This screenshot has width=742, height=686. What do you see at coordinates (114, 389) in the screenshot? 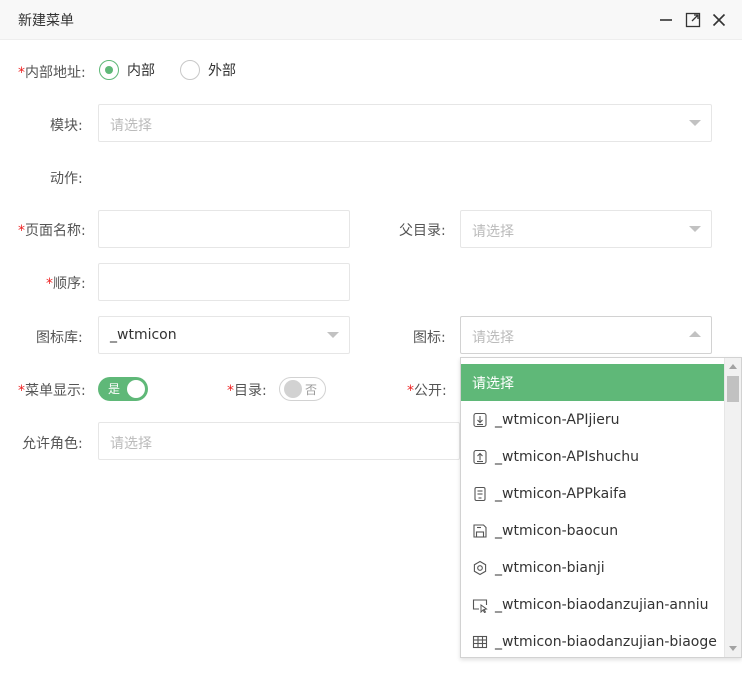
I see `menu-show-switch-text: 是` at bounding box center [114, 389].